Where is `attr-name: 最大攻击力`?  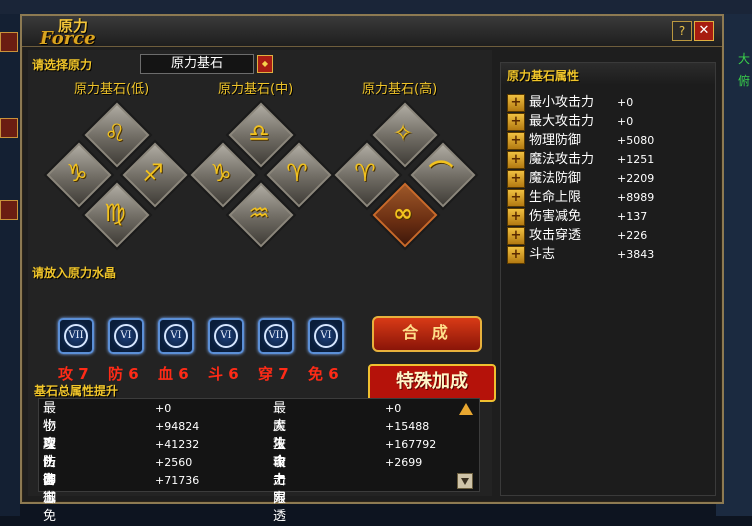 attr-name: 最大攻击力 is located at coordinates (562, 121).